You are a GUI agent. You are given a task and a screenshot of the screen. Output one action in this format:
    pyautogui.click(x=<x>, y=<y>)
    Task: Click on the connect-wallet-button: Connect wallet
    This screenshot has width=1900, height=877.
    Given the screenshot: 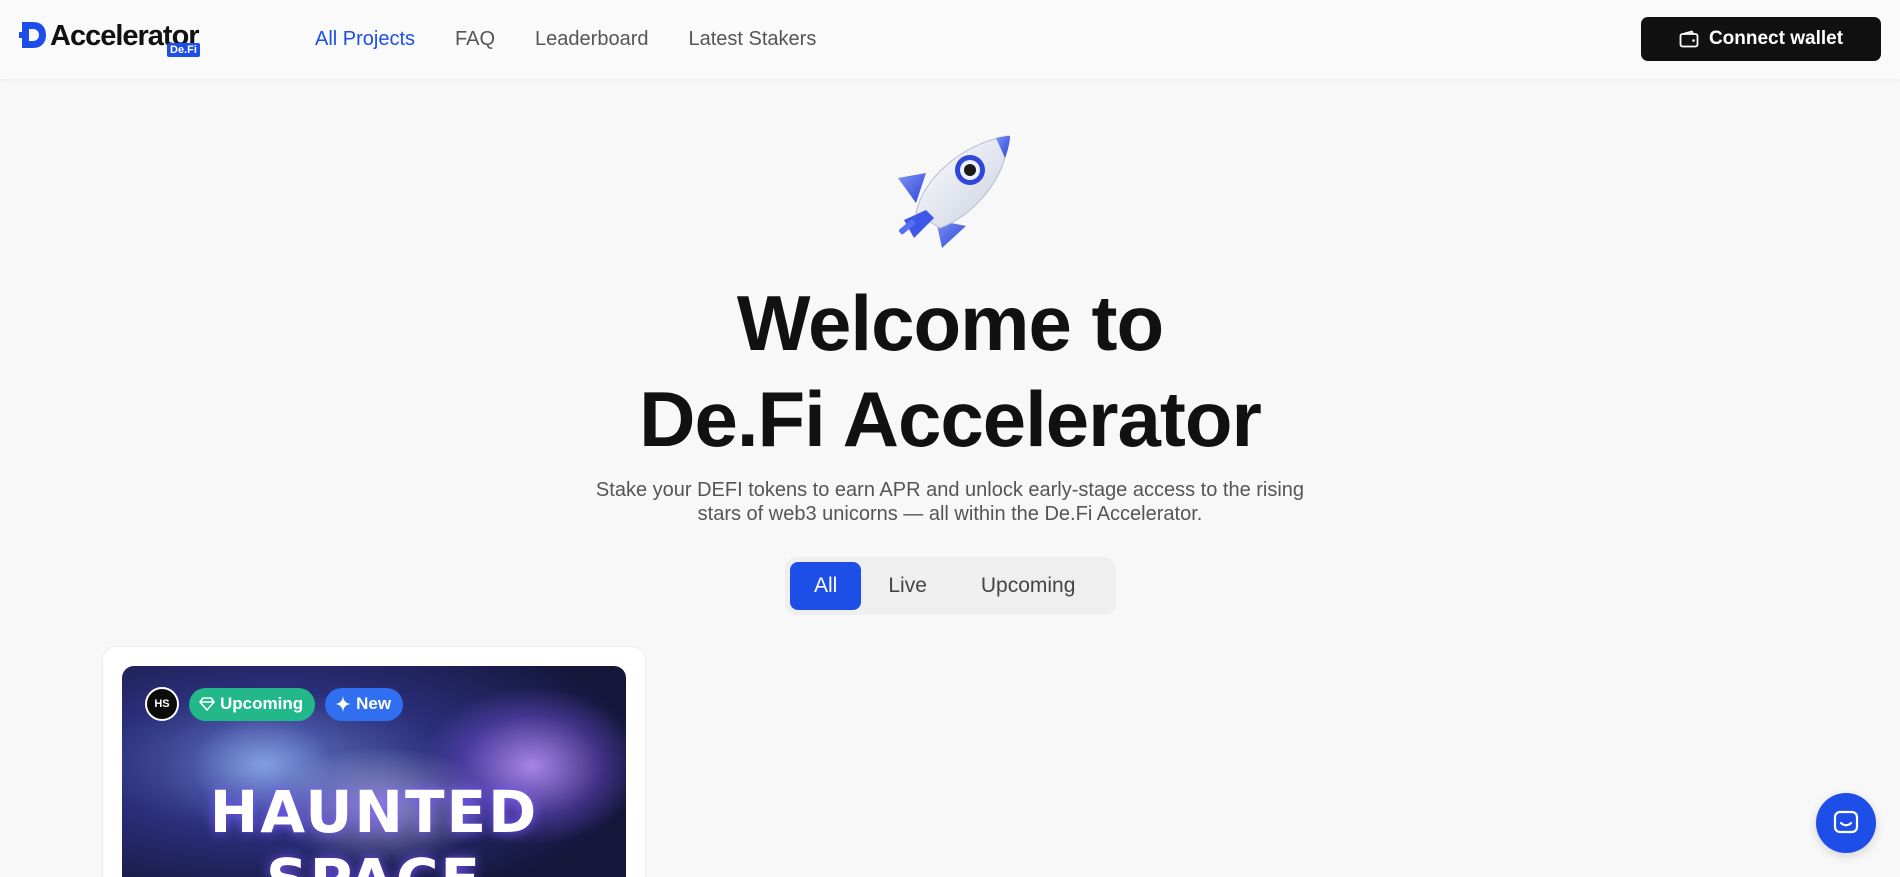 What is the action you would take?
    pyautogui.click(x=1761, y=39)
    